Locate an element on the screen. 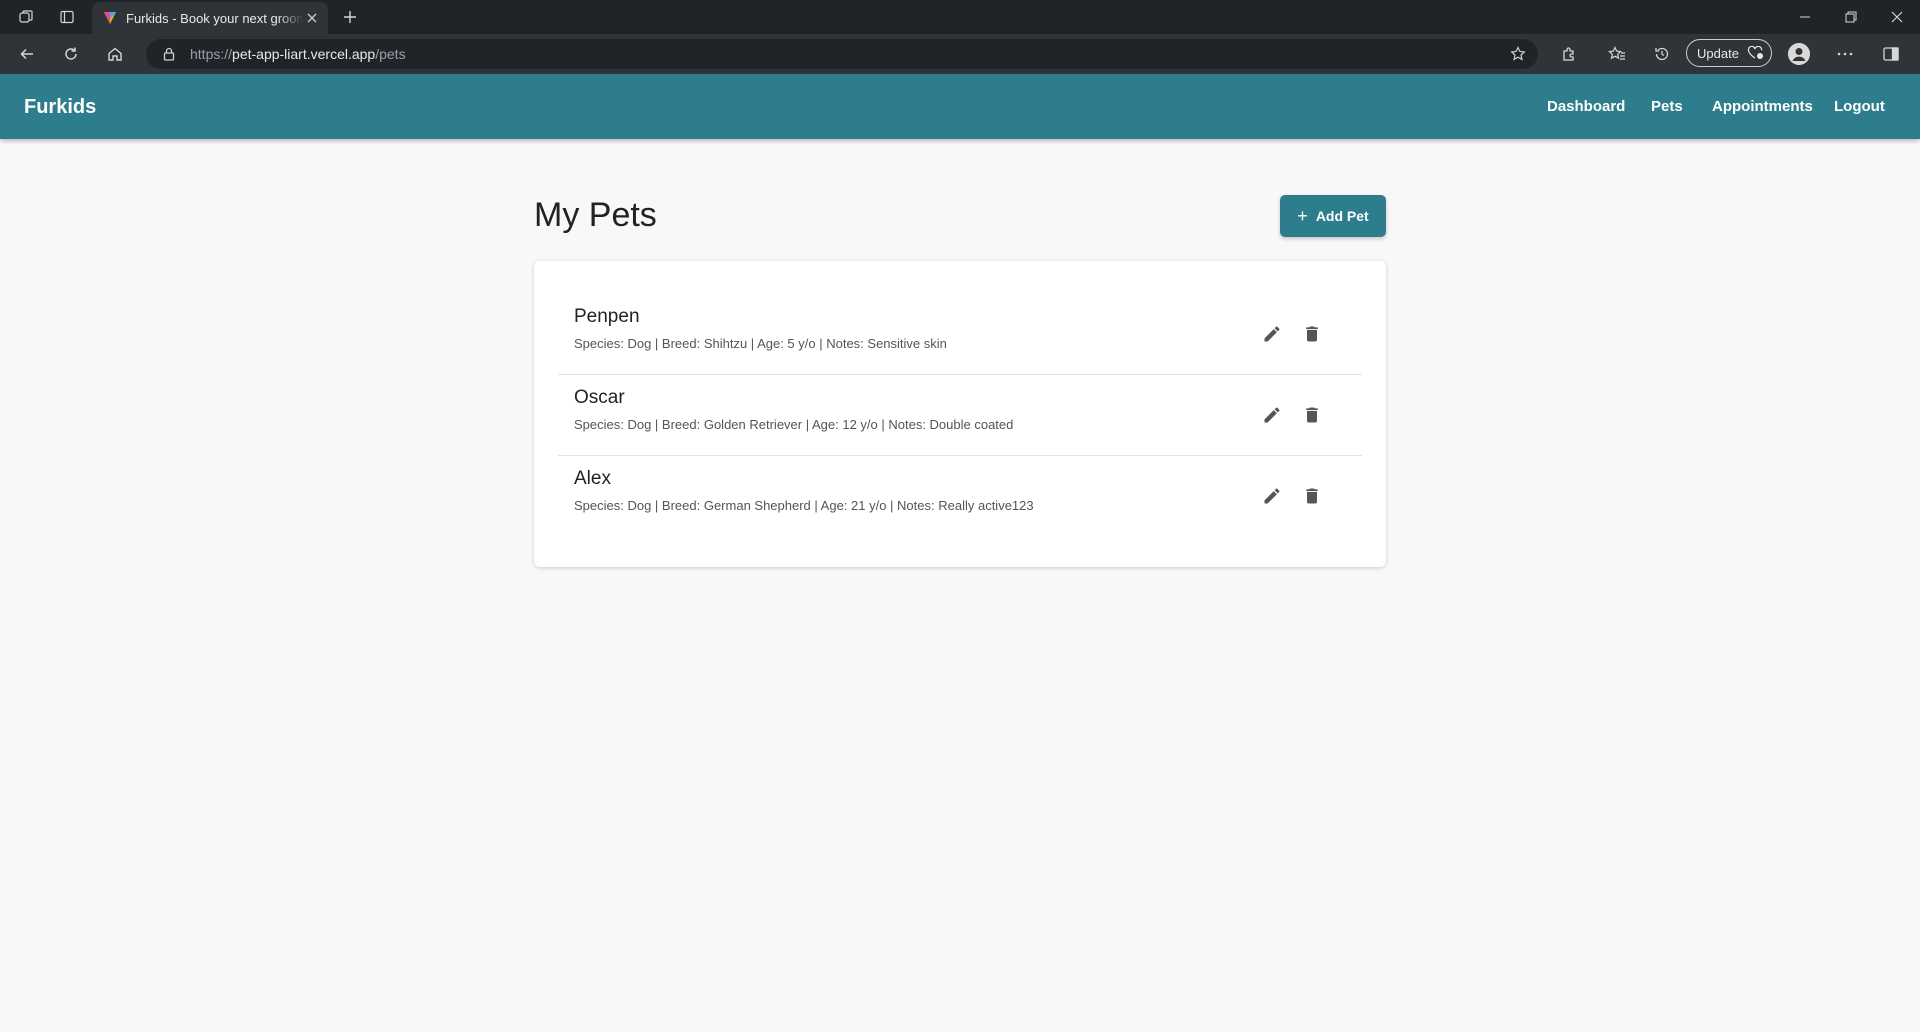 This screenshot has width=1920, height=1032. tab-actions-icon is located at coordinates (67, 17).